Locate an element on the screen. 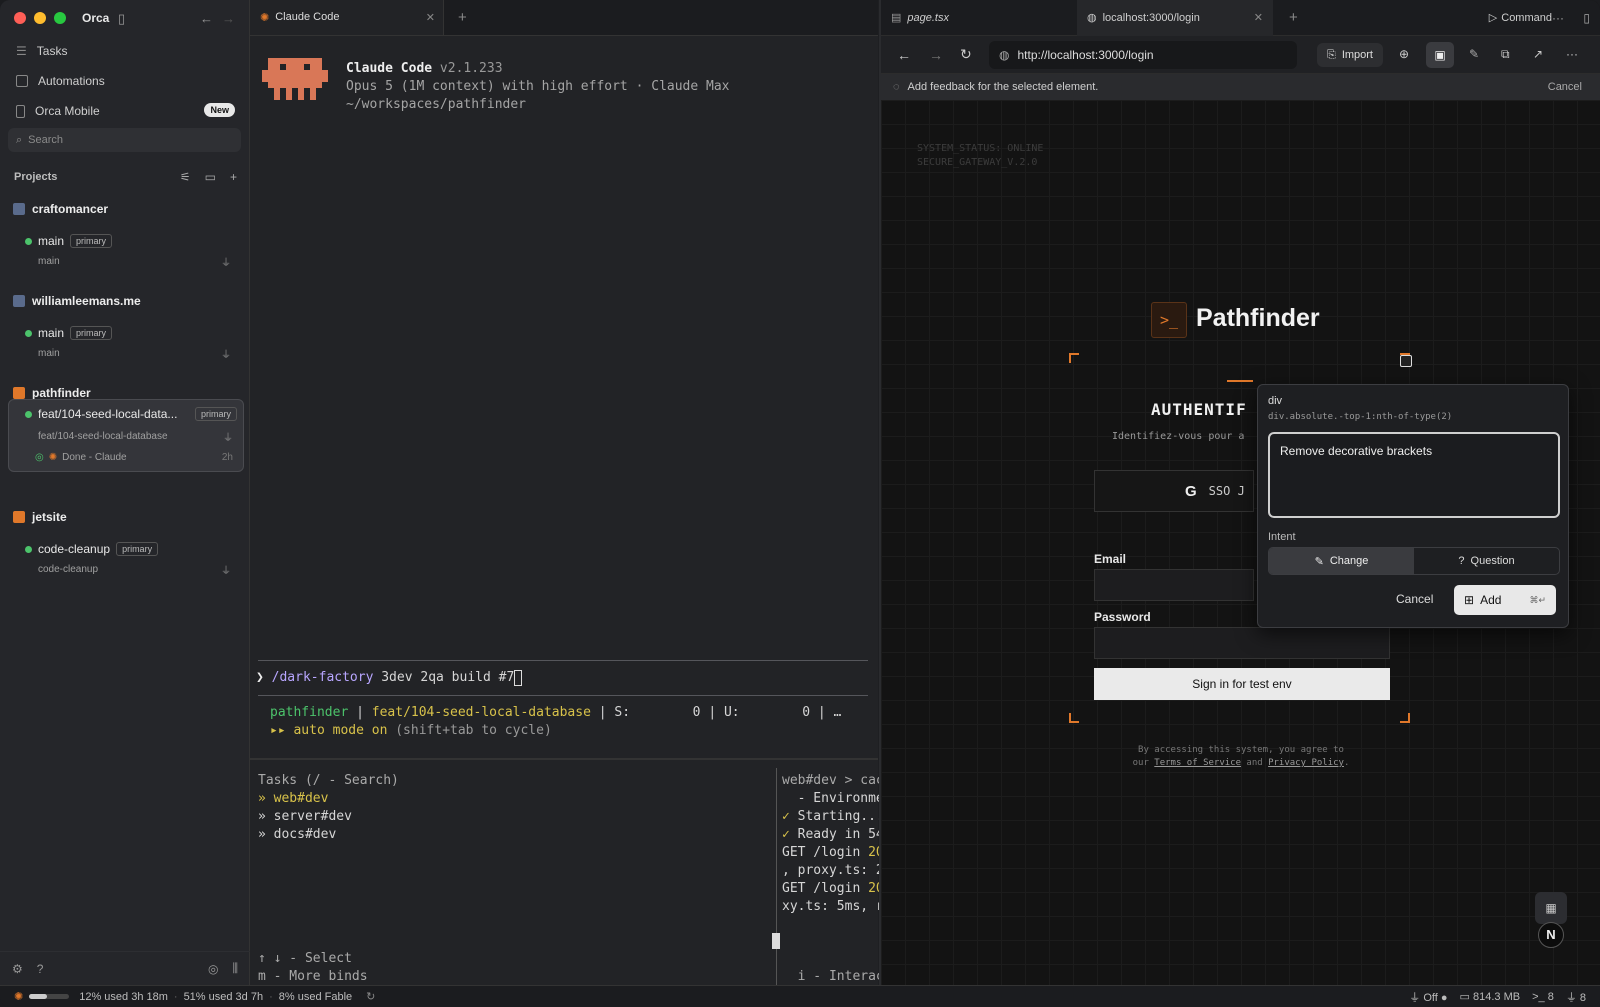 Image resolution: width=1600 pixels, height=1007 pixels. intent-question-button: ? Question is located at coordinates (1486, 561).